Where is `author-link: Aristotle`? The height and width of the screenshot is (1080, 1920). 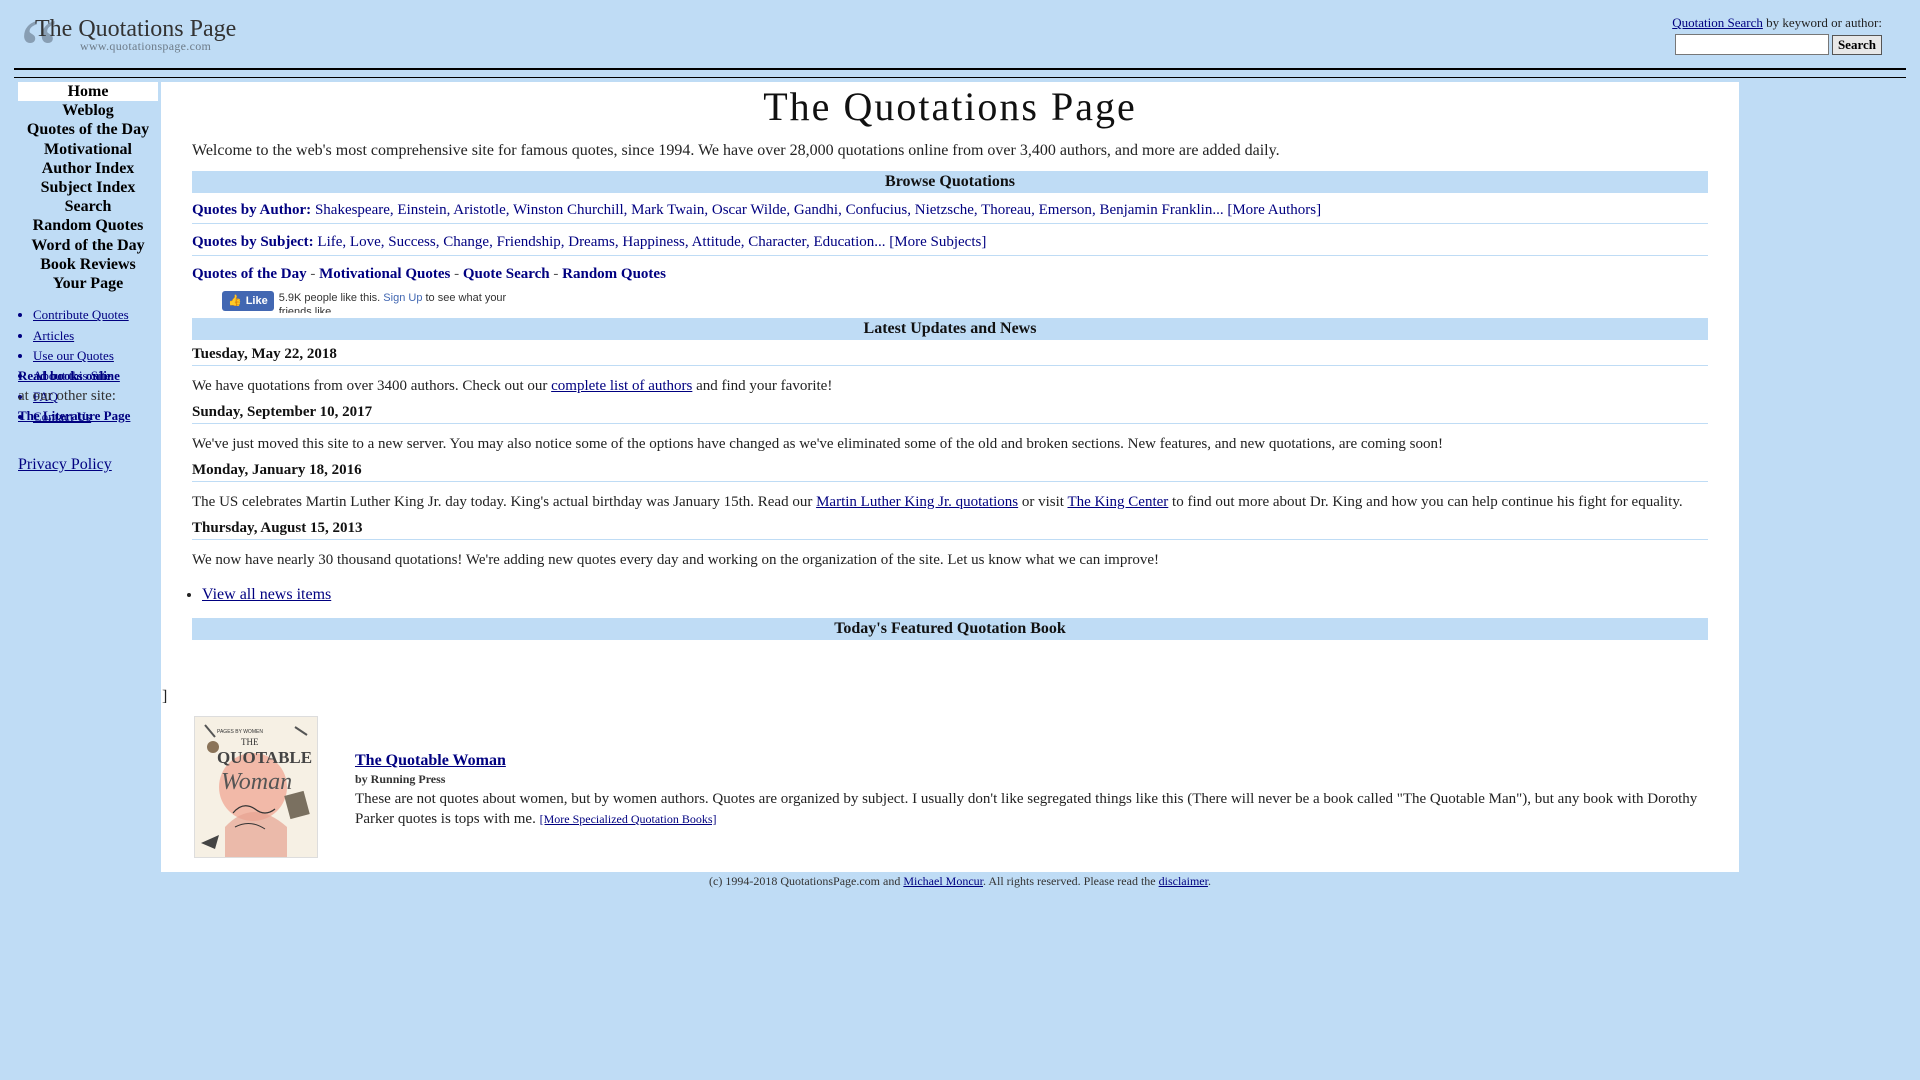
author-link: Aristotle is located at coordinates (479, 210).